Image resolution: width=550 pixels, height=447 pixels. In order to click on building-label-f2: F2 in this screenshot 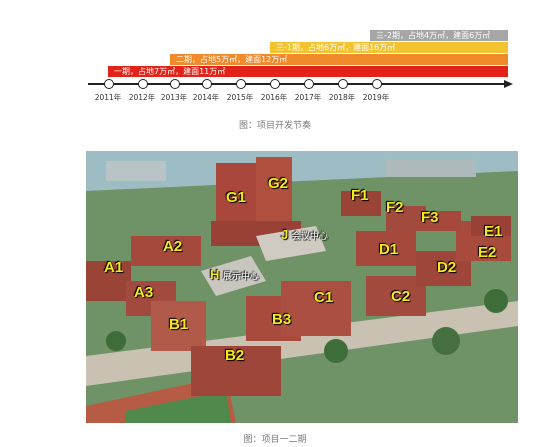, I will do `click(395, 207)`.